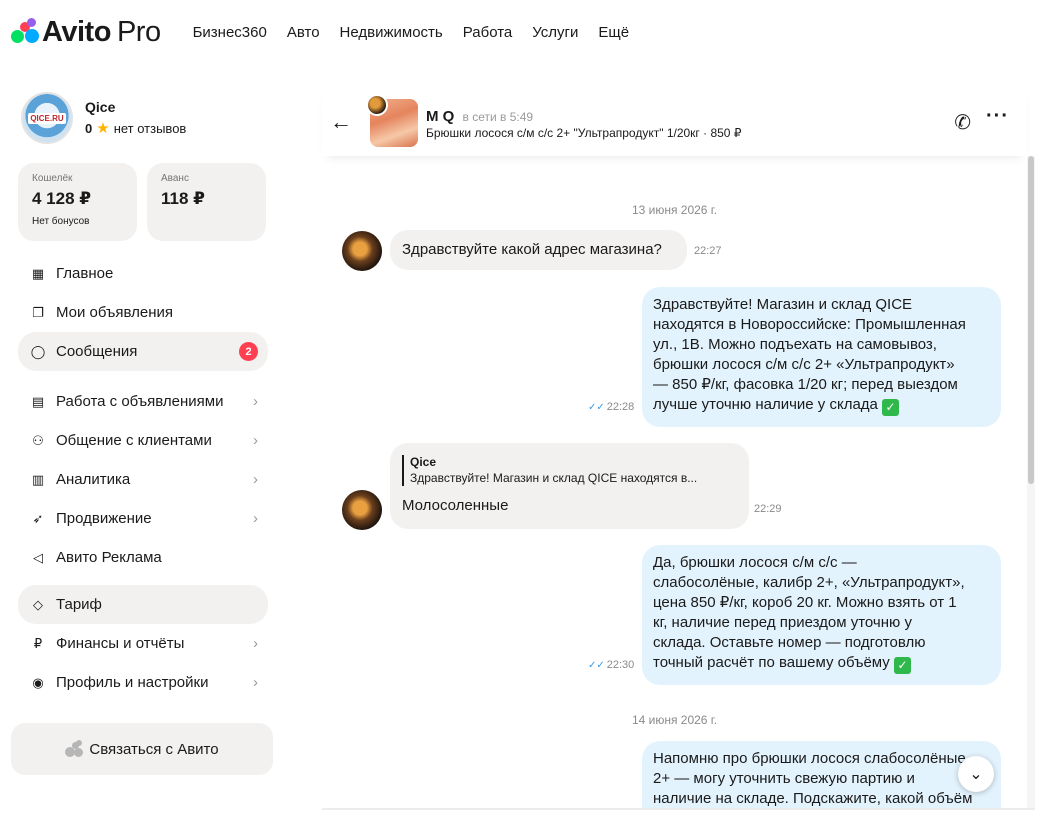 Image resolution: width=1053 pixels, height=822 pixels. I want to click on sidebar-item-messages: ◯ Сообщения 2, so click(143, 351).